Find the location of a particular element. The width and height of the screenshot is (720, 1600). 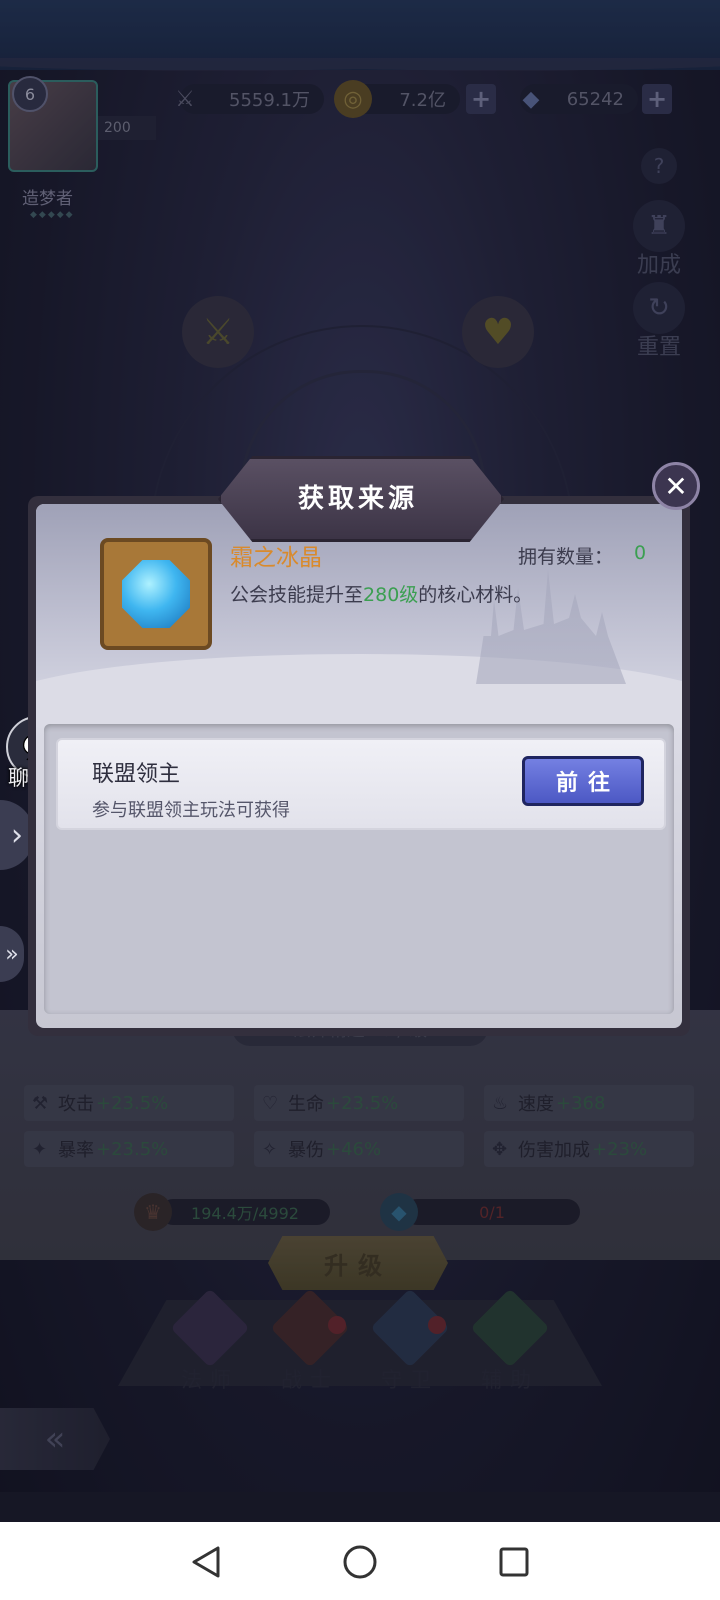

back-triangle-icon is located at coordinates (206, 1562).